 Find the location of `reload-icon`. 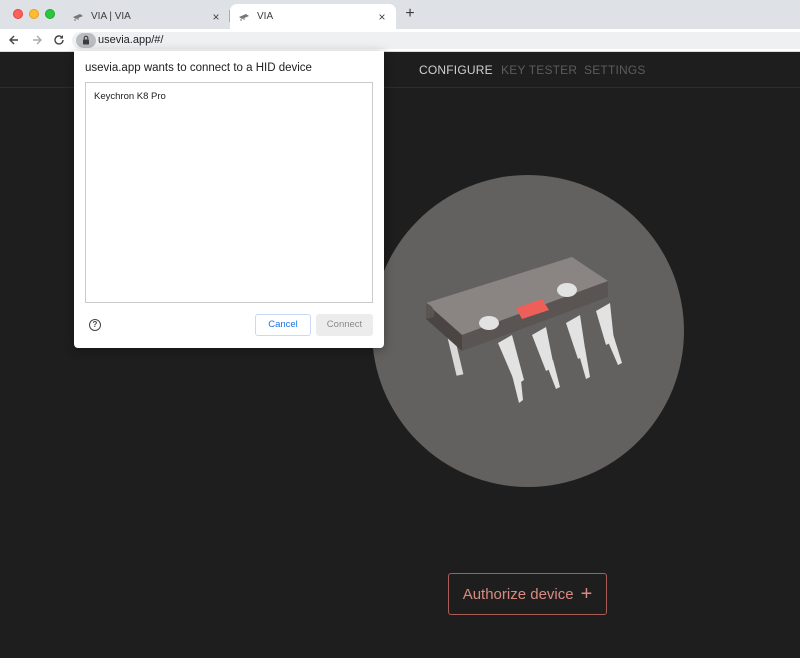

reload-icon is located at coordinates (59, 40).